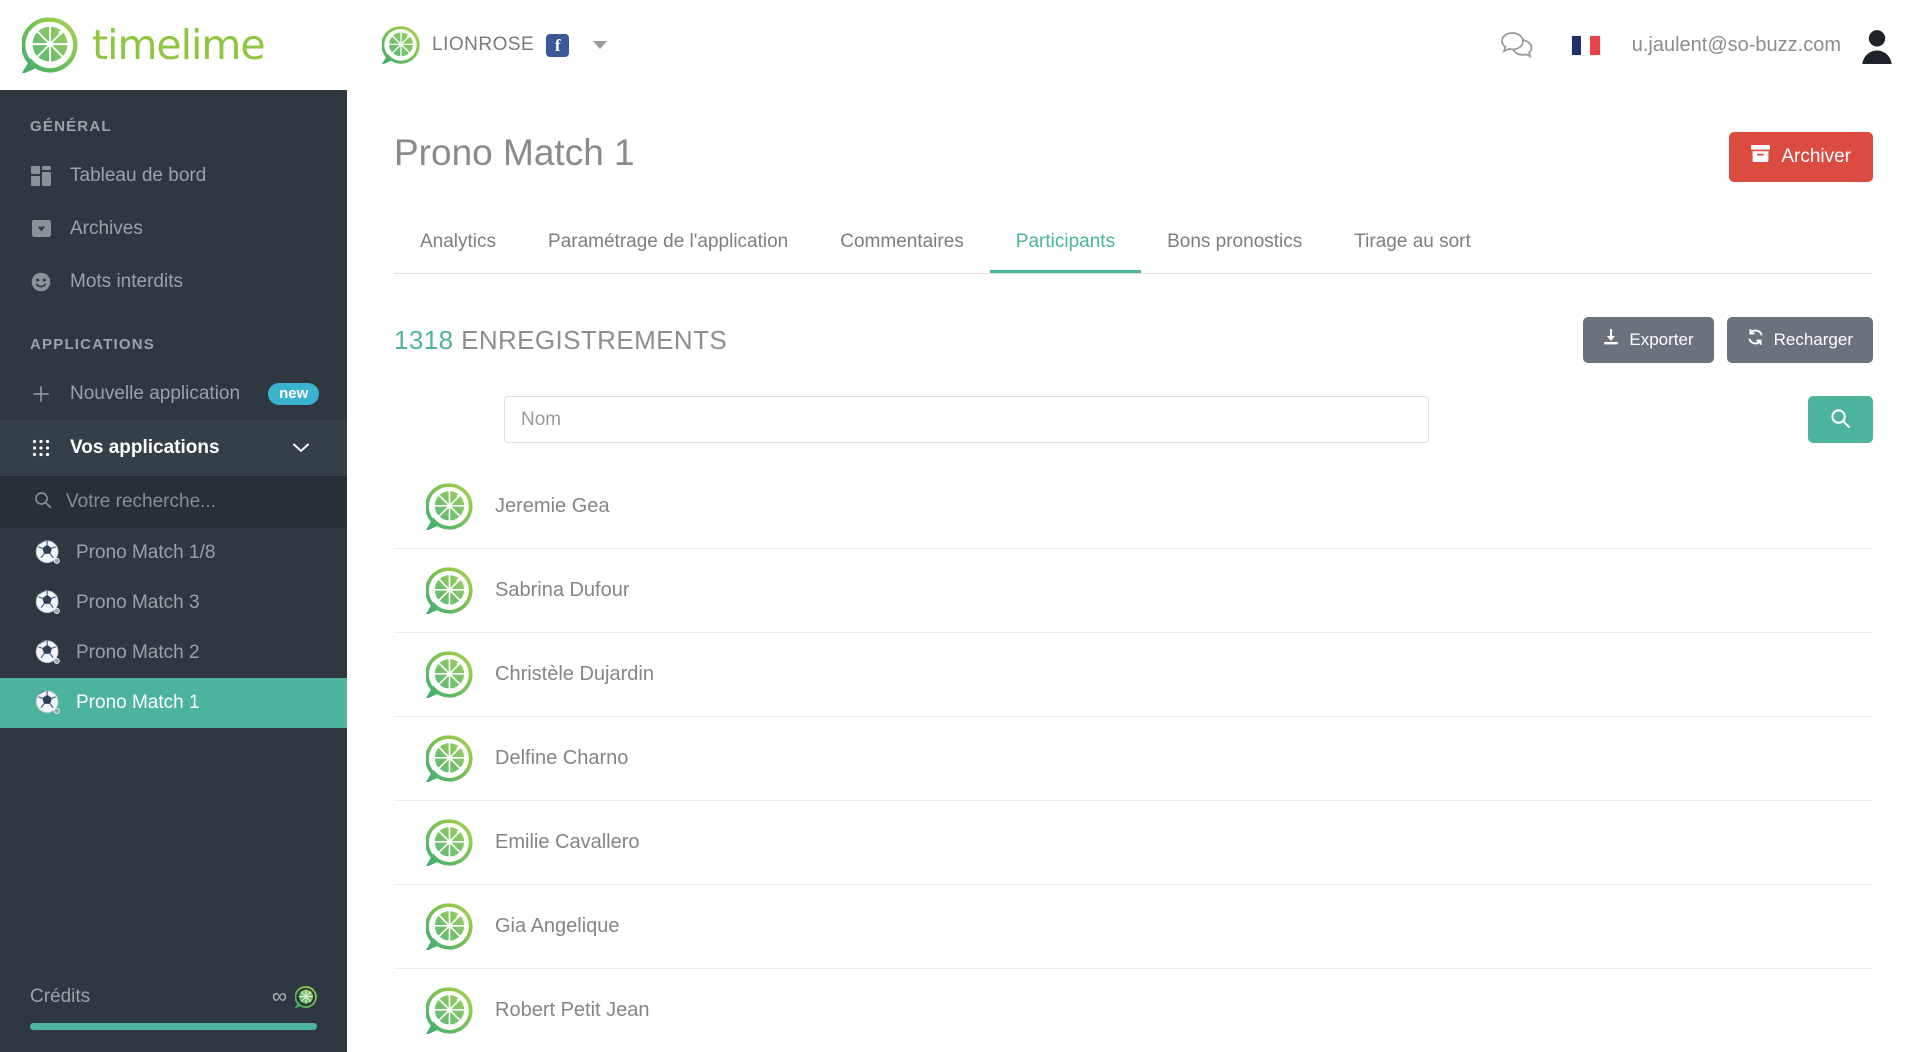 Image resolution: width=1920 pixels, height=1052 pixels. I want to click on export-button: Exporter, so click(1648, 340).